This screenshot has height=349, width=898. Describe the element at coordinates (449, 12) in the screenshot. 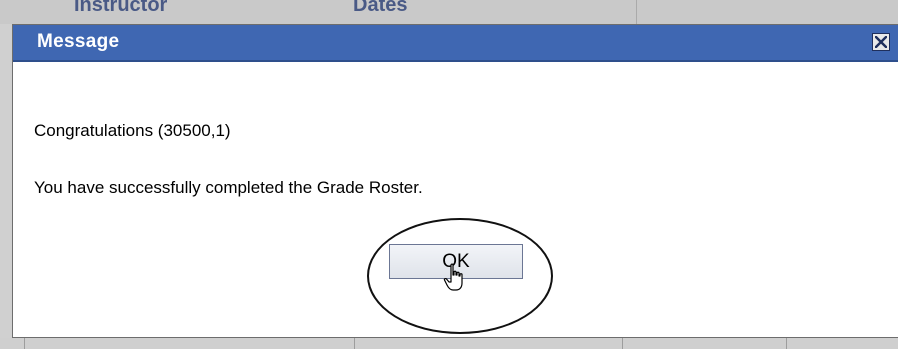

I see `background-grid-header: Instructor Dates` at that location.